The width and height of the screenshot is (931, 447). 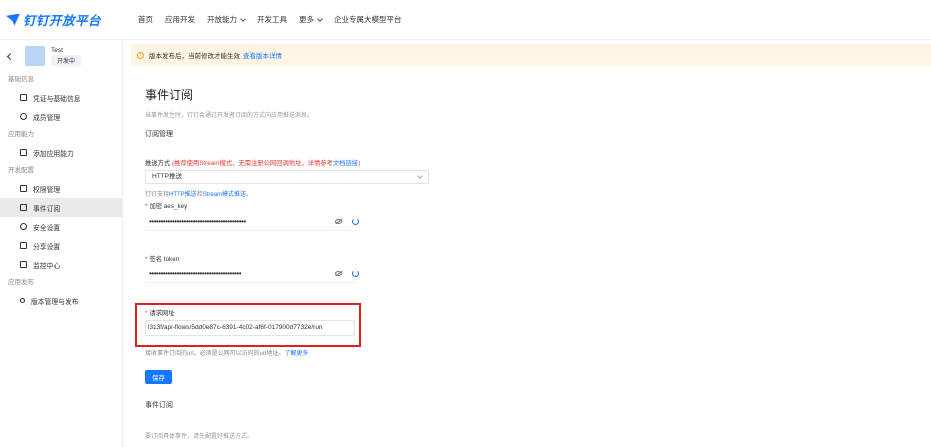 I want to click on save-button: 保存, so click(x=158, y=377).